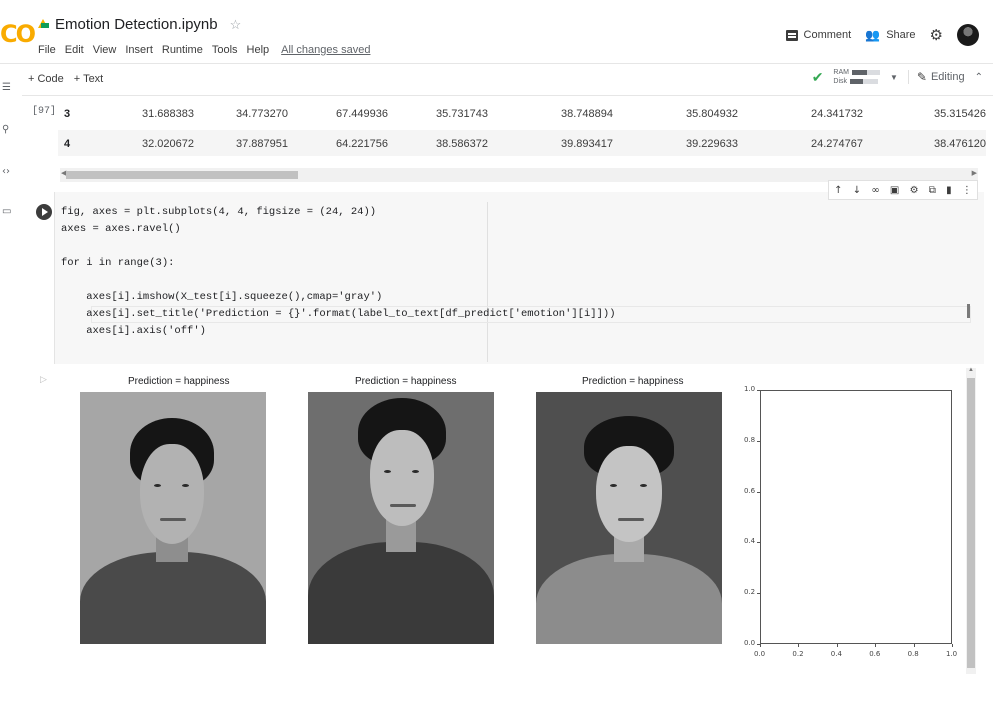  What do you see at coordinates (6, 171) in the screenshot?
I see `code-snippets-icon: ‹›` at bounding box center [6, 171].